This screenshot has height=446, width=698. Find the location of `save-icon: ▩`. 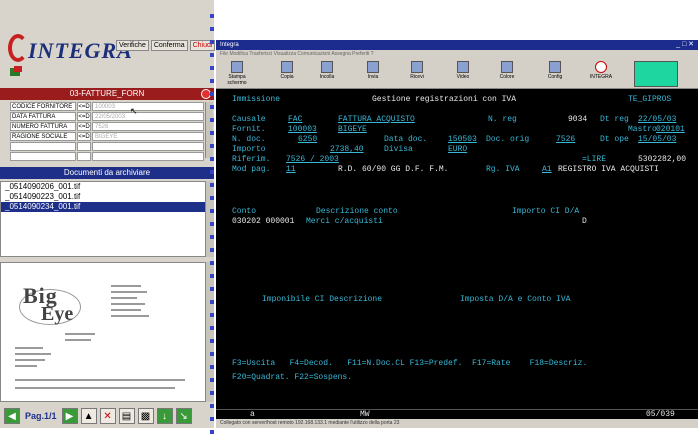

save-icon: ▩ is located at coordinates (145, 416).